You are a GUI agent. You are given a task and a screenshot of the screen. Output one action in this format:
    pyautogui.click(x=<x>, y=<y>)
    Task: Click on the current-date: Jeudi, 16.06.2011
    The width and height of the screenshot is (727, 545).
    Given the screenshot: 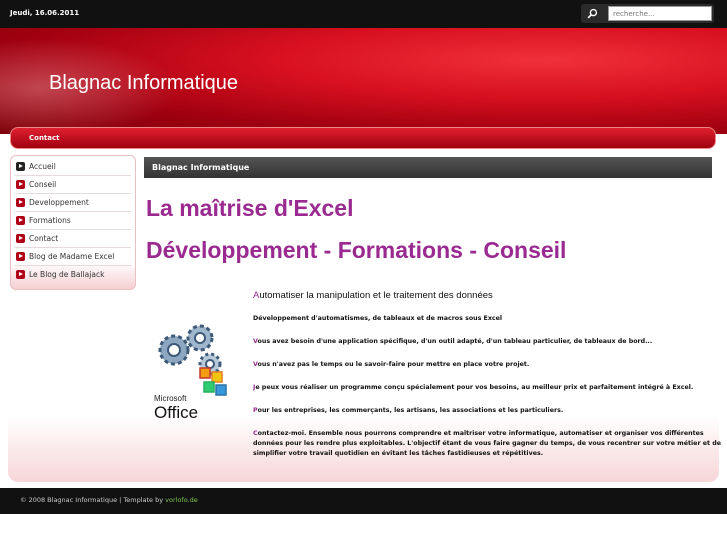 What is the action you would take?
    pyautogui.click(x=45, y=13)
    